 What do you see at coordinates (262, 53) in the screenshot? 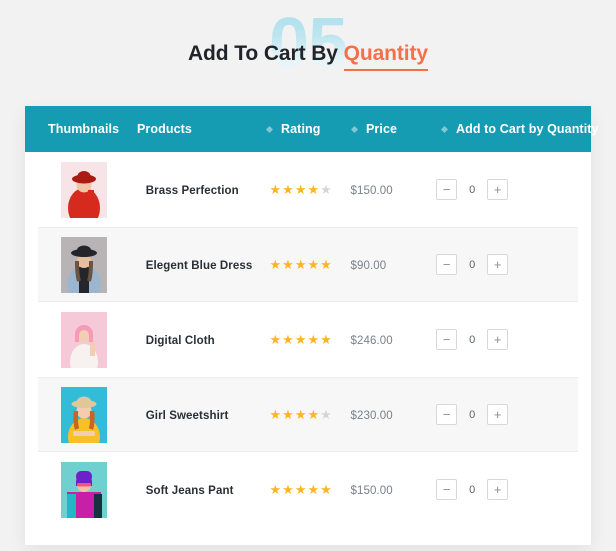
I see `page-title-main: Add To Cart By` at bounding box center [262, 53].